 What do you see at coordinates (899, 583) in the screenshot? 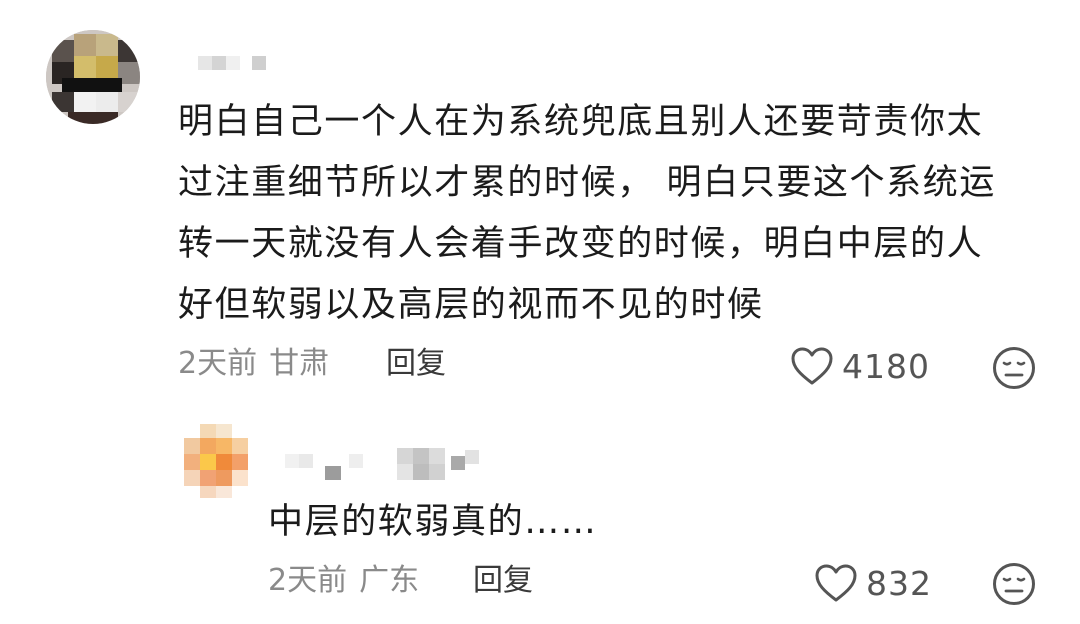
I see `like-count: 832` at bounding box center [899, 583].